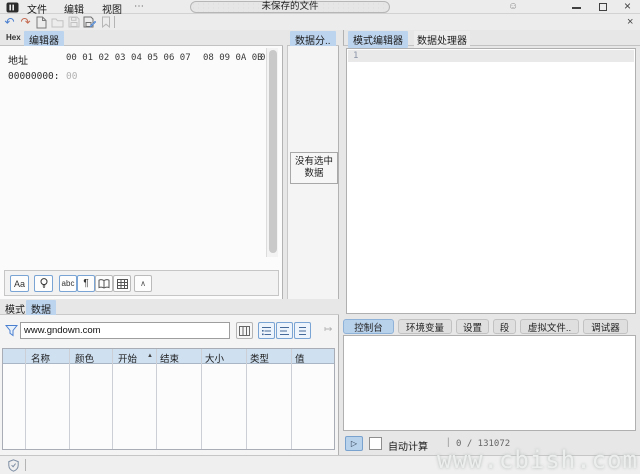 The width and height of the screenshot is (640, 474). Describe the element at coordinates (491, 56) in the screenshot. I see `current-line-highlight: 1` at that location.